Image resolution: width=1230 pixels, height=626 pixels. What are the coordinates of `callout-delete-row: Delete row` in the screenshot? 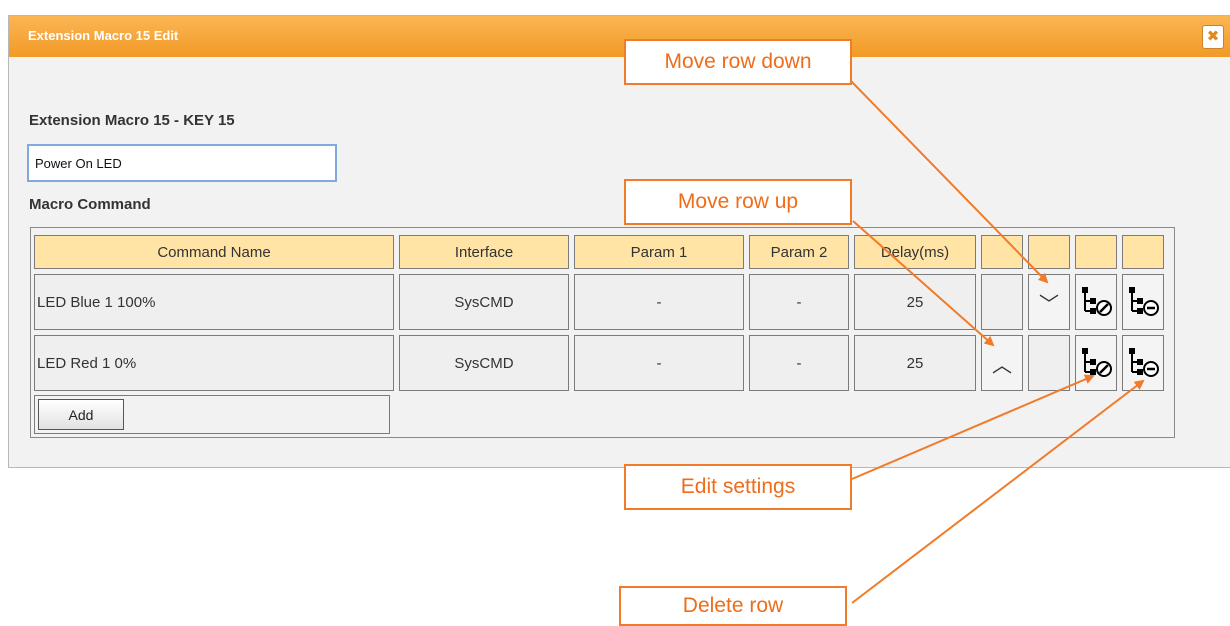 It's located at (733, 606).